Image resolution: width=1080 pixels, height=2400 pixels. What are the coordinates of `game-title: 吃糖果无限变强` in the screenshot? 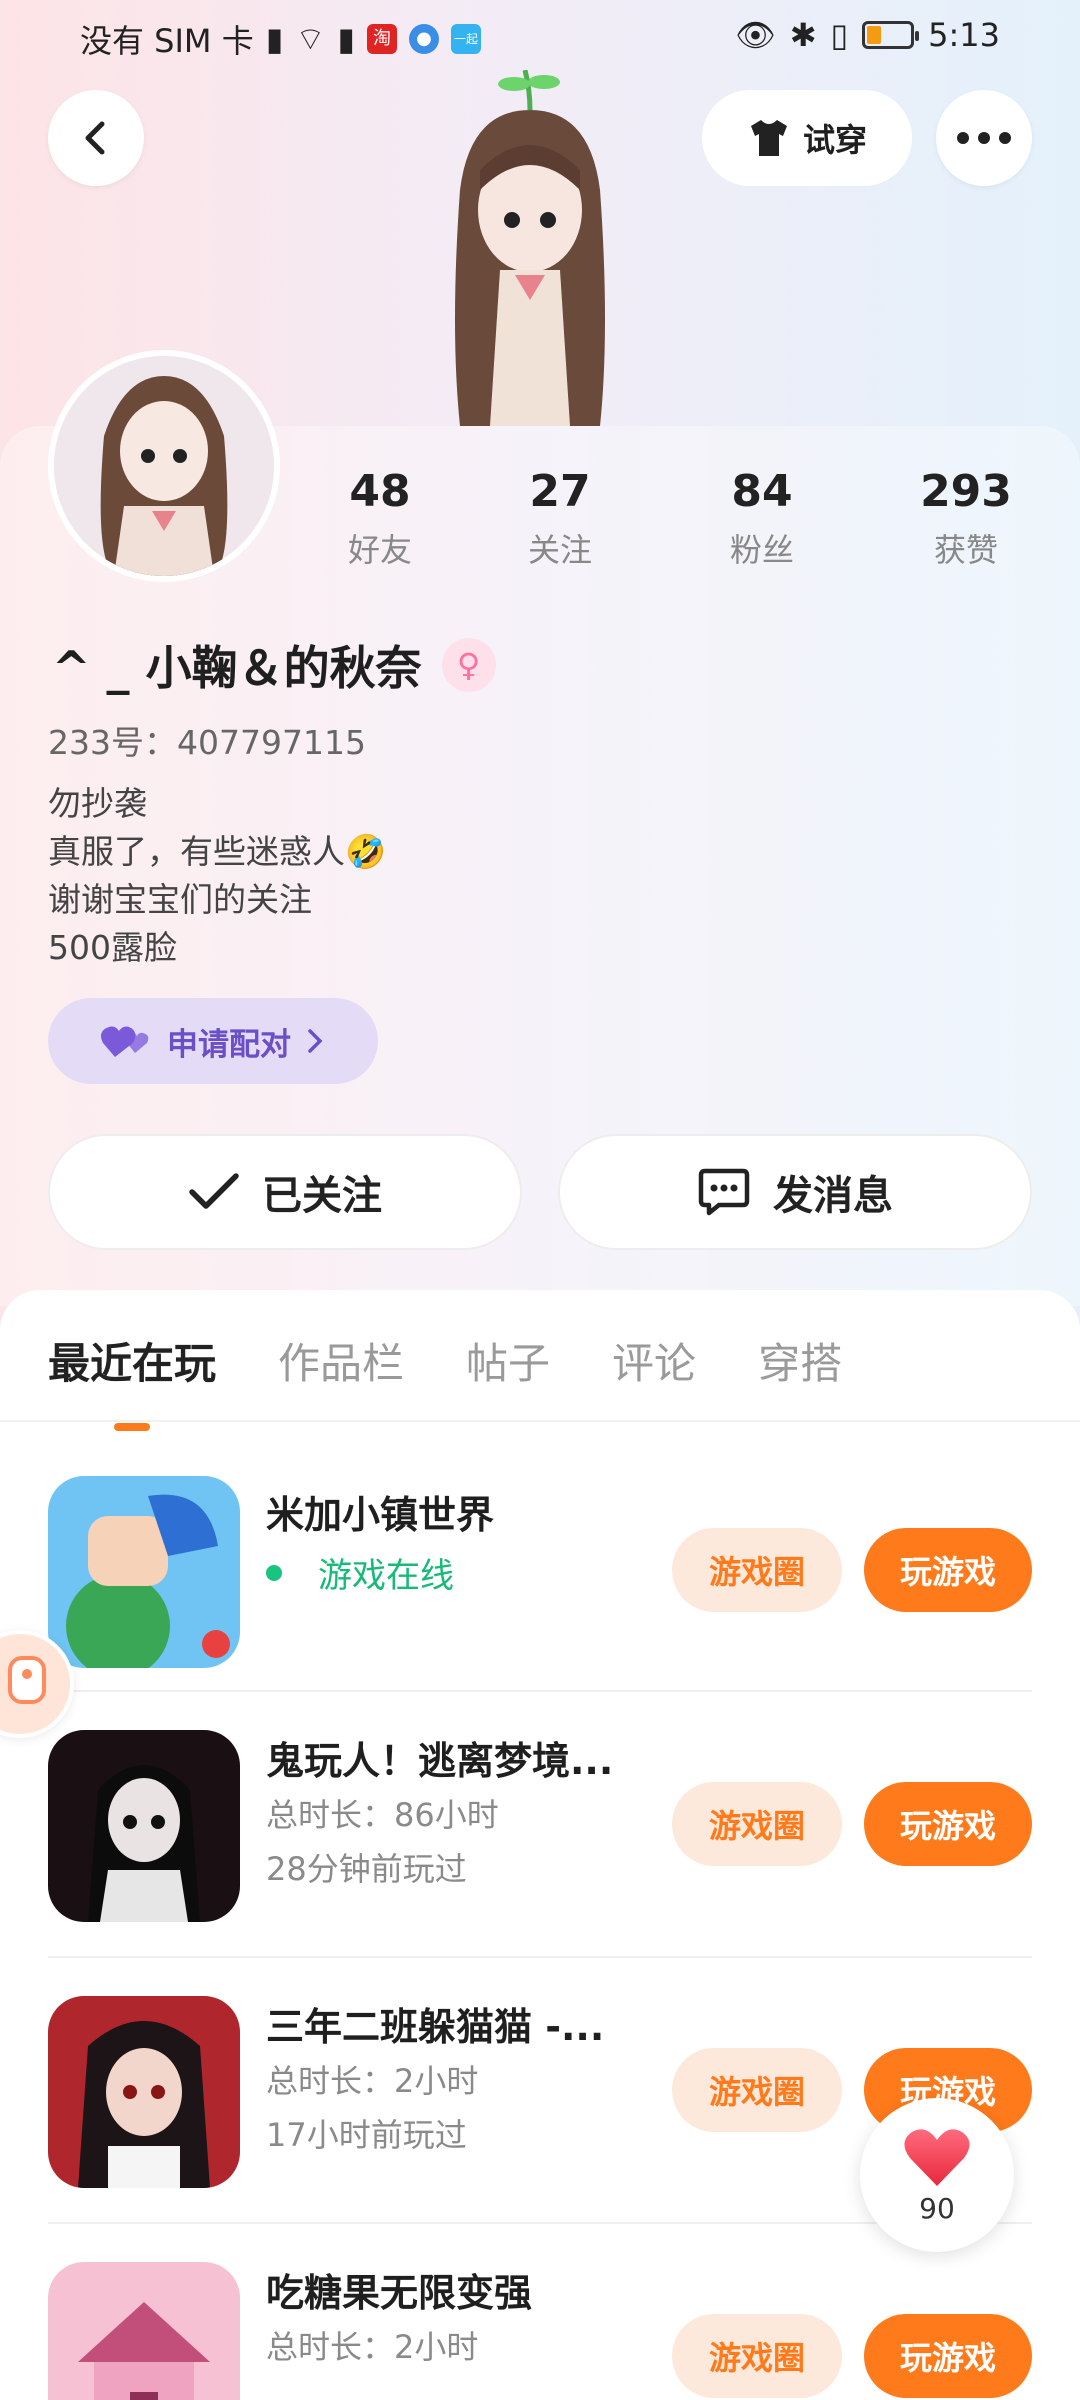 It's located at (399, 2293).